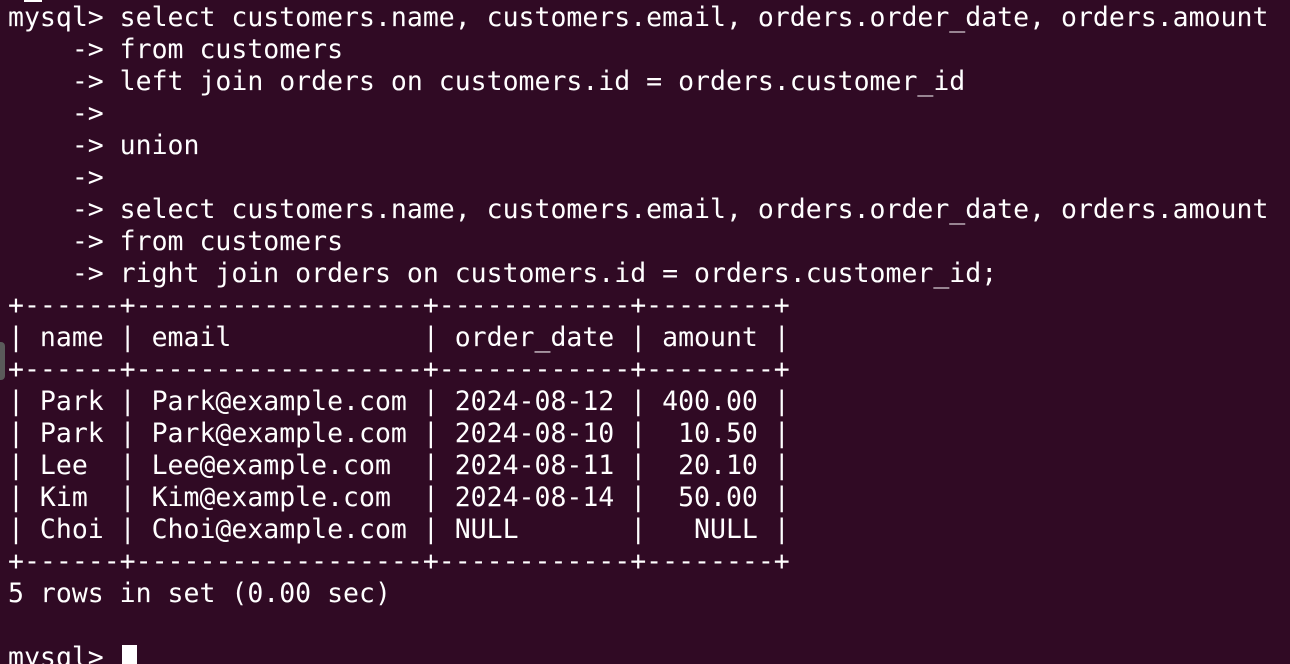 Image resolution: width=1290 pixels, height=664 pixels. What do you see at coordinates (638, 653) in the screenshot?
I see `input-prompt-line: mysql>` at bounding box center [638, 653].